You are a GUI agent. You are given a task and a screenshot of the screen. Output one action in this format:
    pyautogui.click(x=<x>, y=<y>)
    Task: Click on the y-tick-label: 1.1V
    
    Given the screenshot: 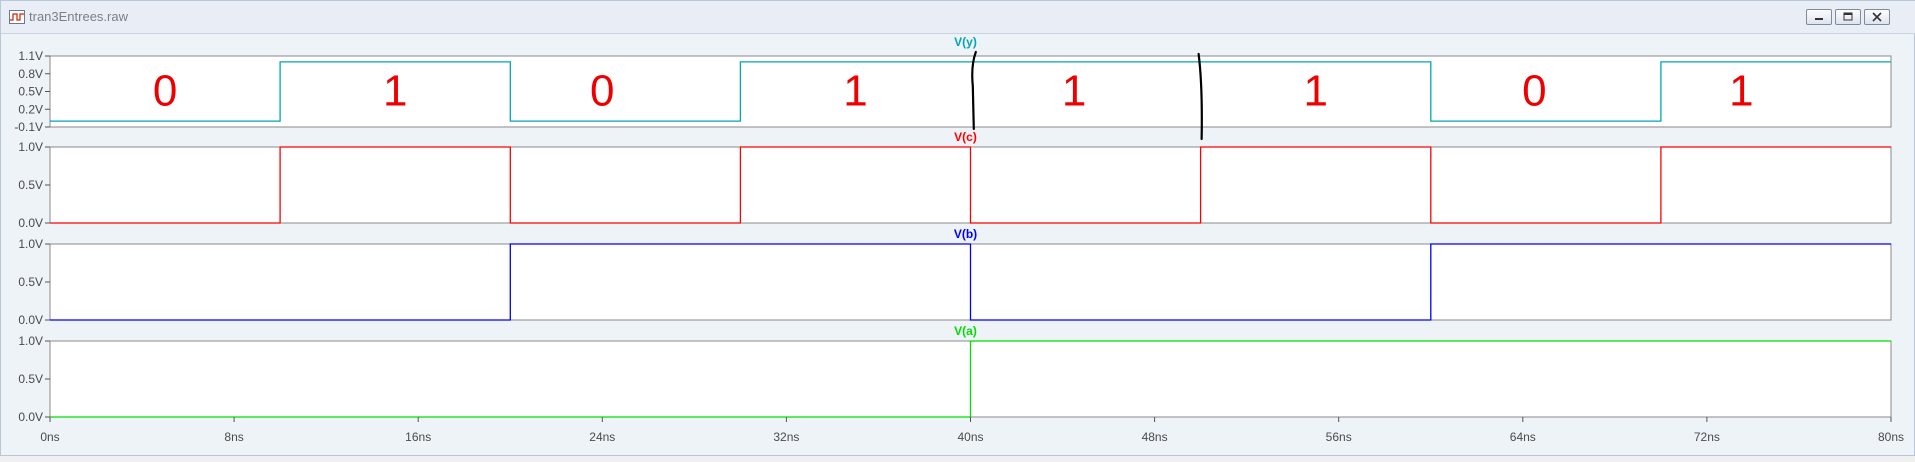 What is the action you would take?
    pyautogui.click(x=30, y=56)
    